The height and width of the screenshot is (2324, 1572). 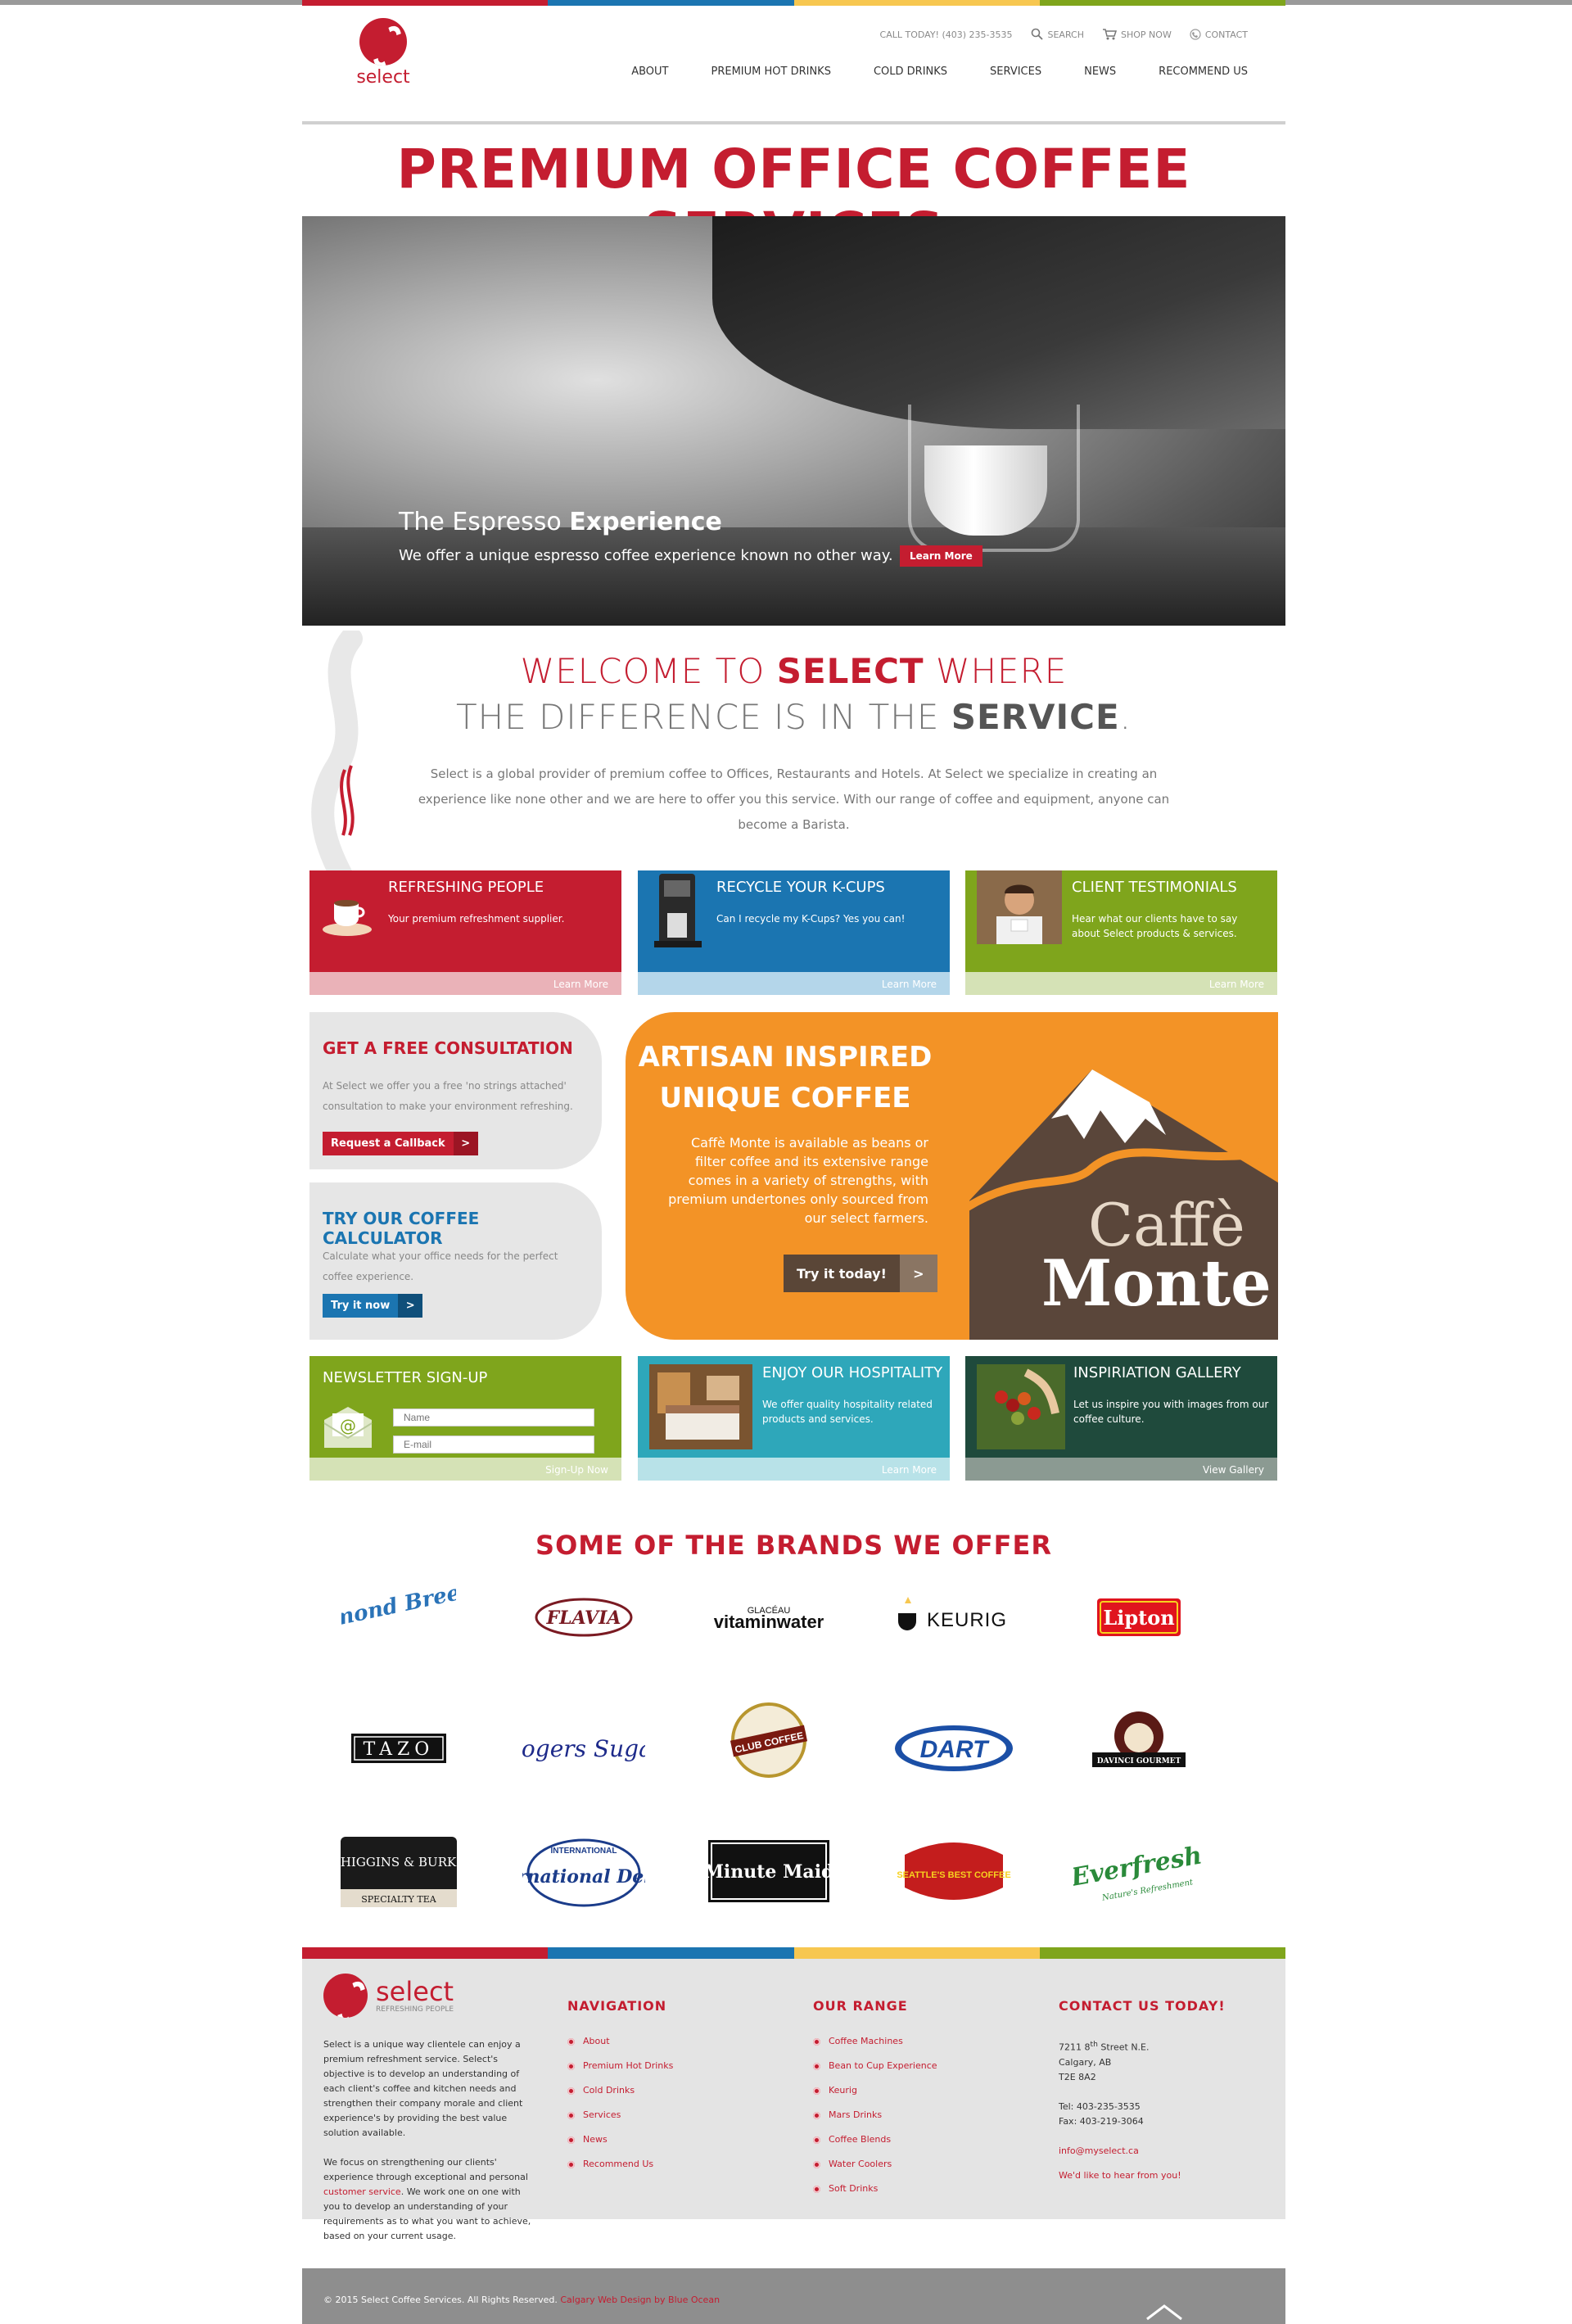 I want to click on footer-logo-mark, so click(x=345, y=1996).